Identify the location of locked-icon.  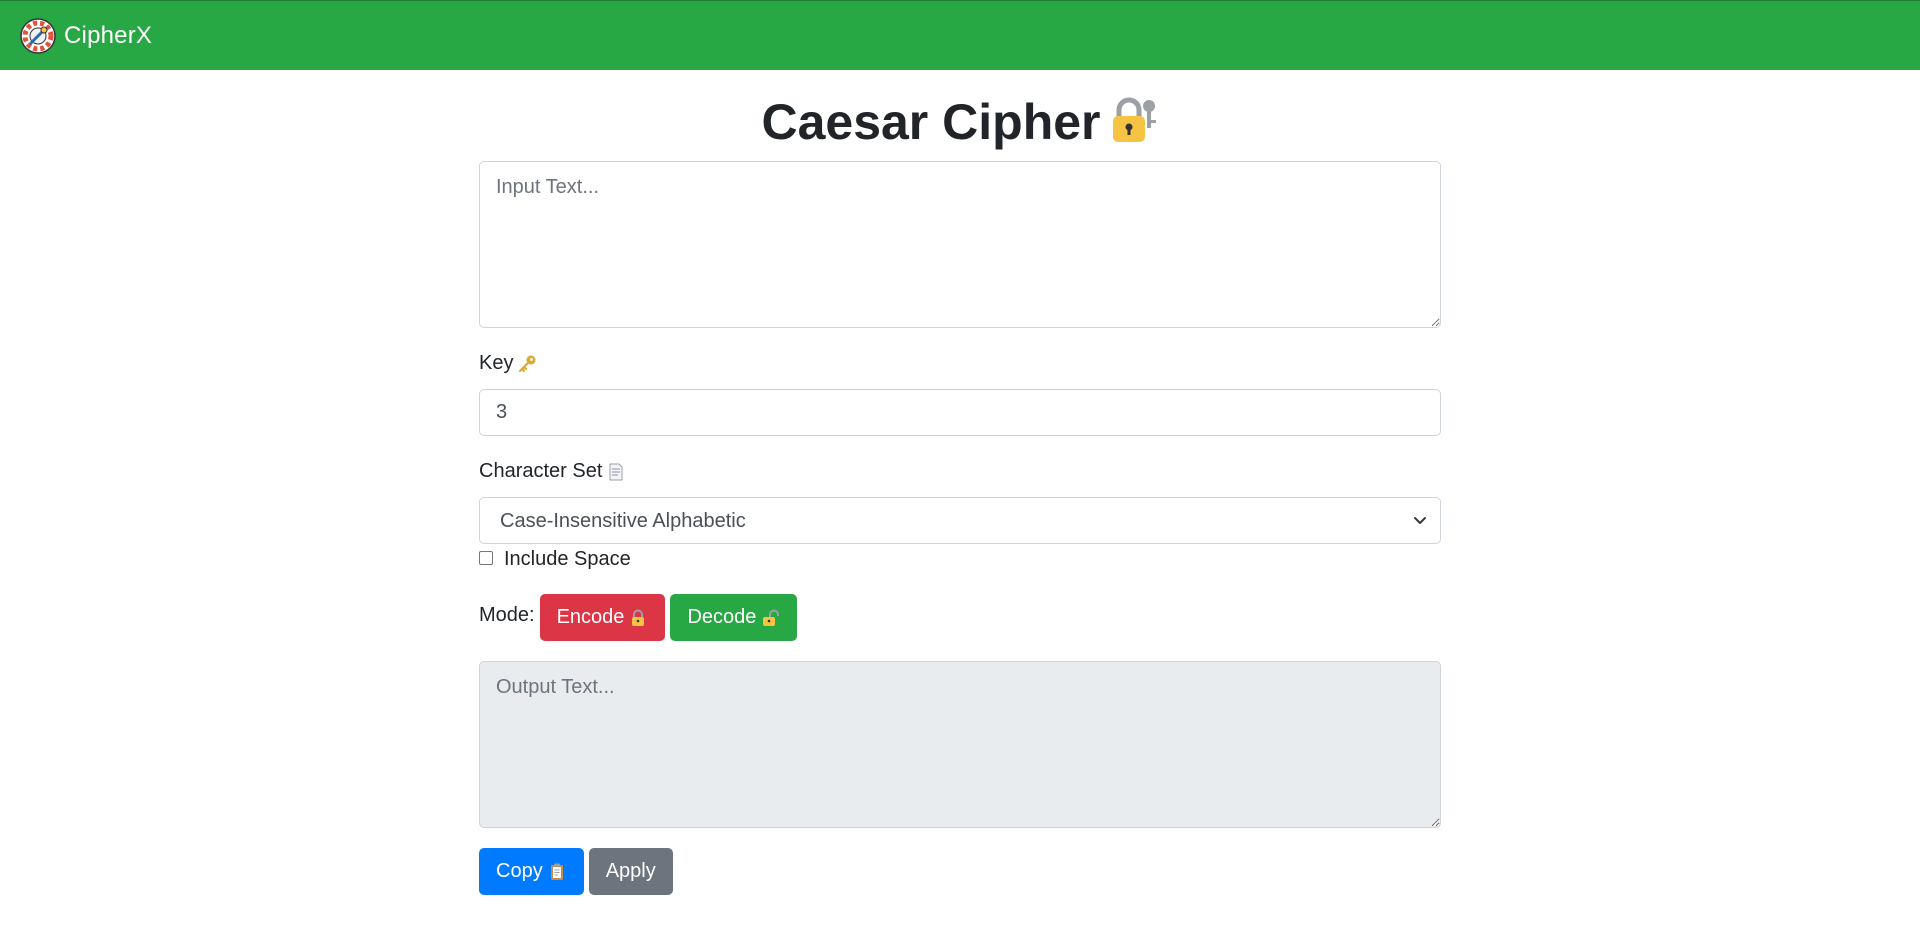
(638, 618).